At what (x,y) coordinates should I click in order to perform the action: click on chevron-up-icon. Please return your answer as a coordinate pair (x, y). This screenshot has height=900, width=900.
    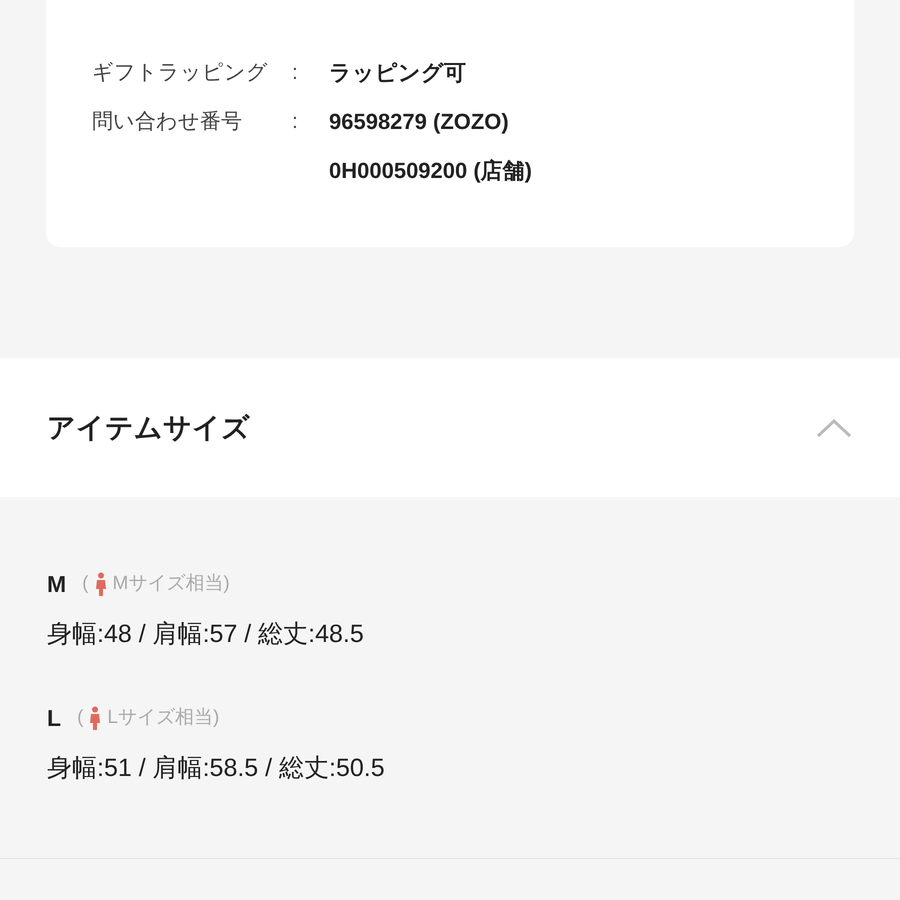
    Looking at the image, I should click on (834, 428).